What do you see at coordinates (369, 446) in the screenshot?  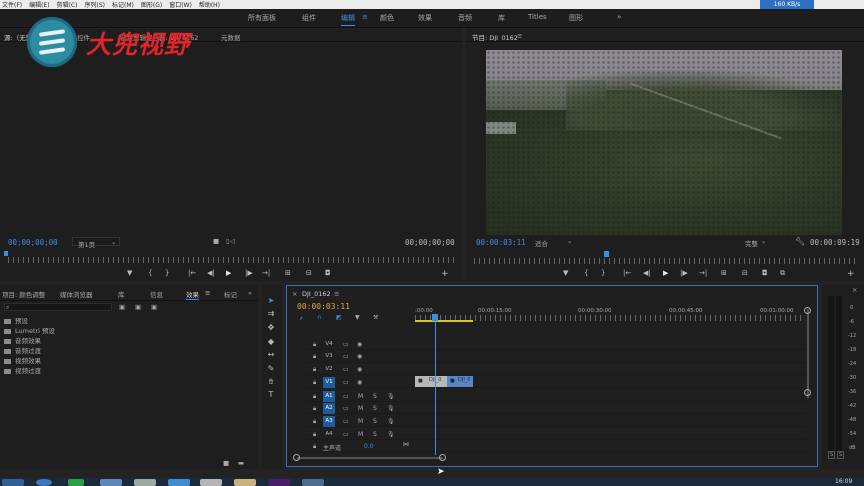 I see `master-volume-value: 0.0` at bounding box center [369, 446].